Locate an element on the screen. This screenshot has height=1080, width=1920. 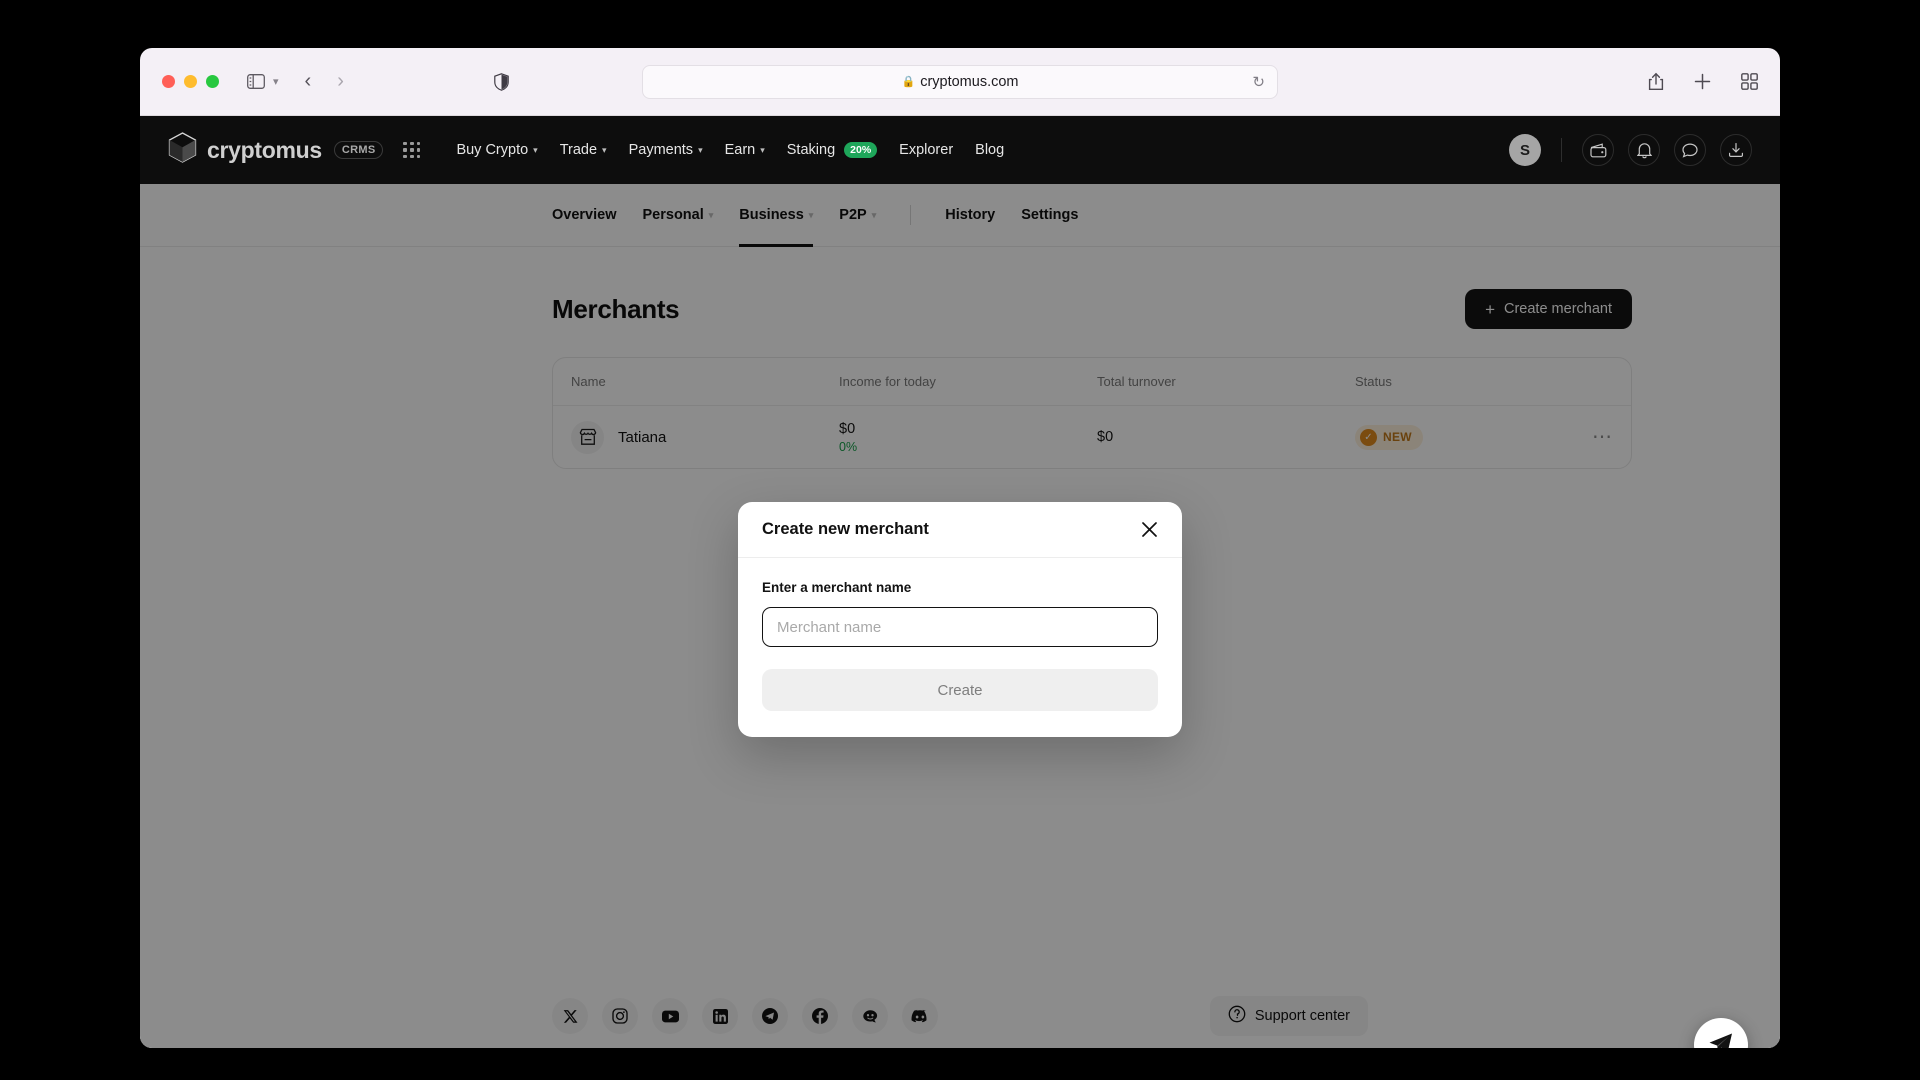
address-bar: 🔒 cryptomus.com ↻ is located at coordinates (960, 81).